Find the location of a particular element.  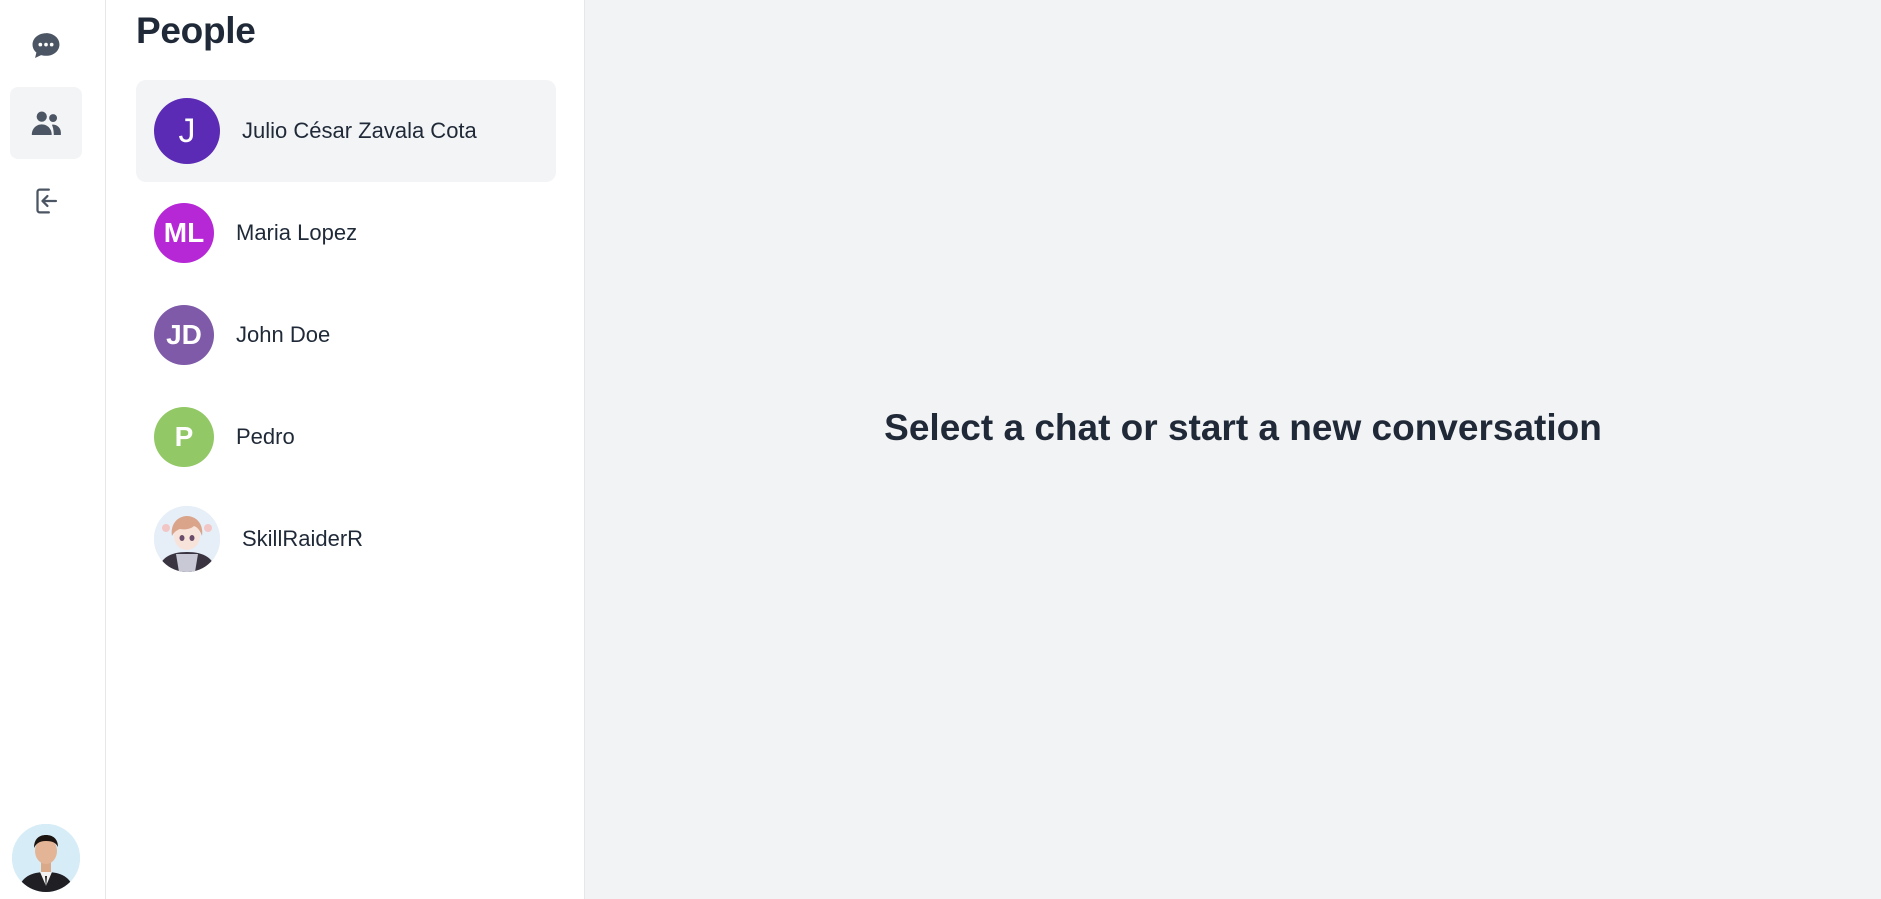

person-name: Julio César Zavala Cota is located at coordinates (359, 130).